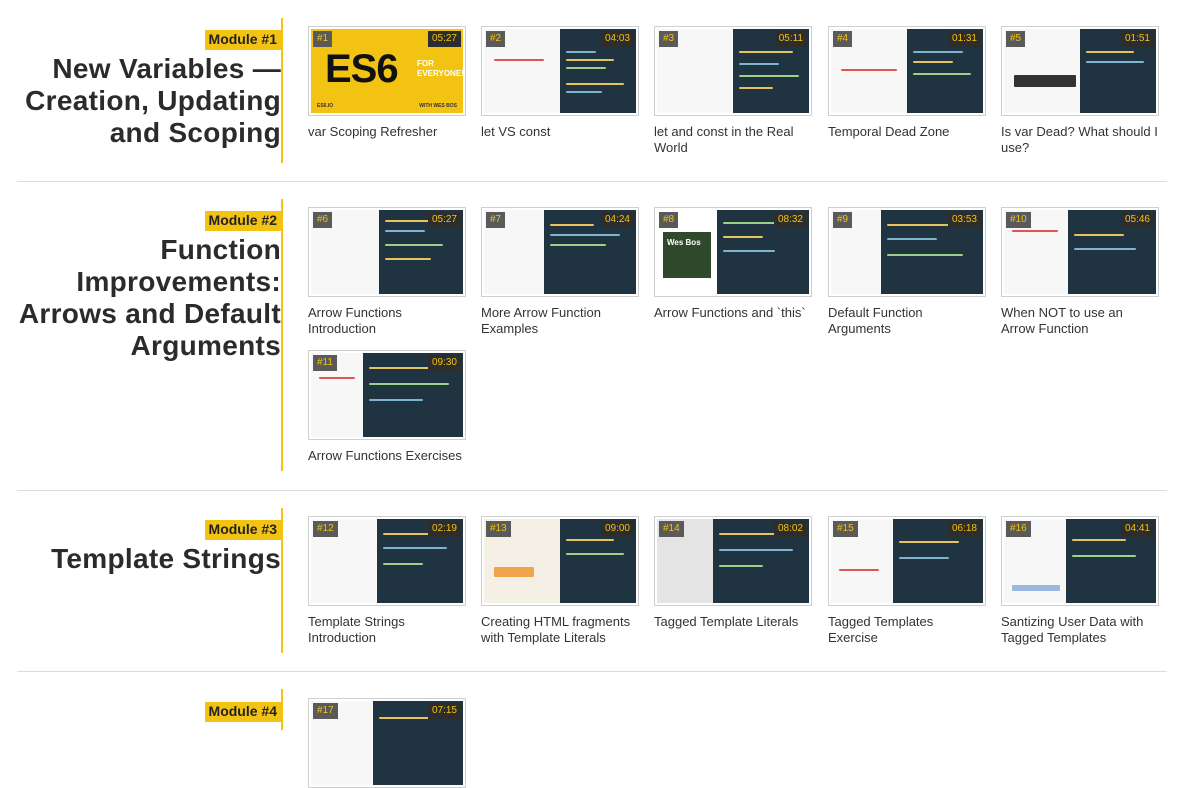 This screenshot has width=1200, height=788. Describe the element at coordinates (1080, 140) in the screenshot. I see `video-title-link: Is var Dead? What should I use?` at that location.